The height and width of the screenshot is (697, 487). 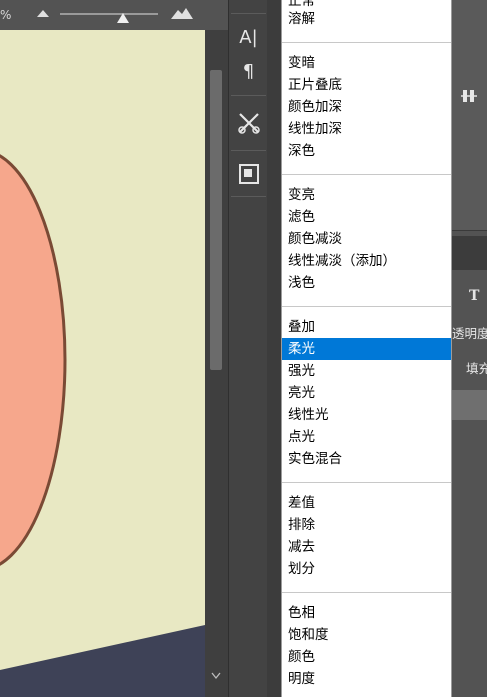 What do you see at coordinates (366, 129) in the screenshot?
I see `menu-item-linear-burn: 线性加深` at bounding box center [366, 129].